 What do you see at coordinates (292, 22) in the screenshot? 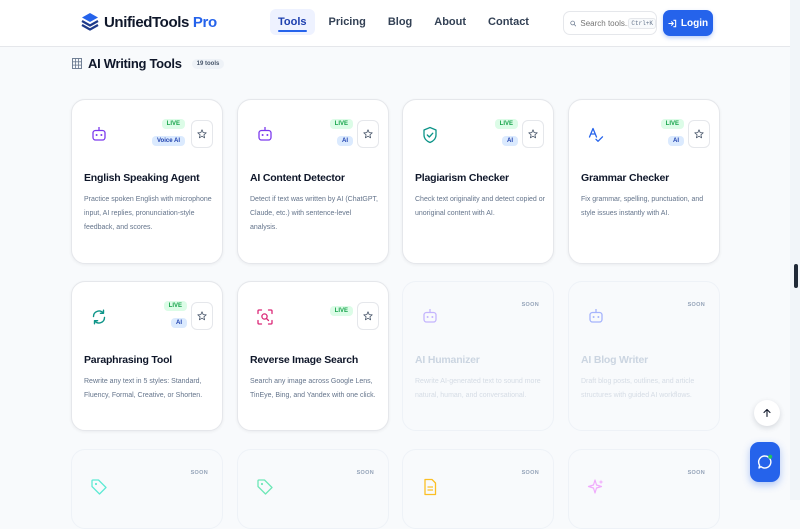
I see `nav-tools: Tools` at bounding box center [292, 22].